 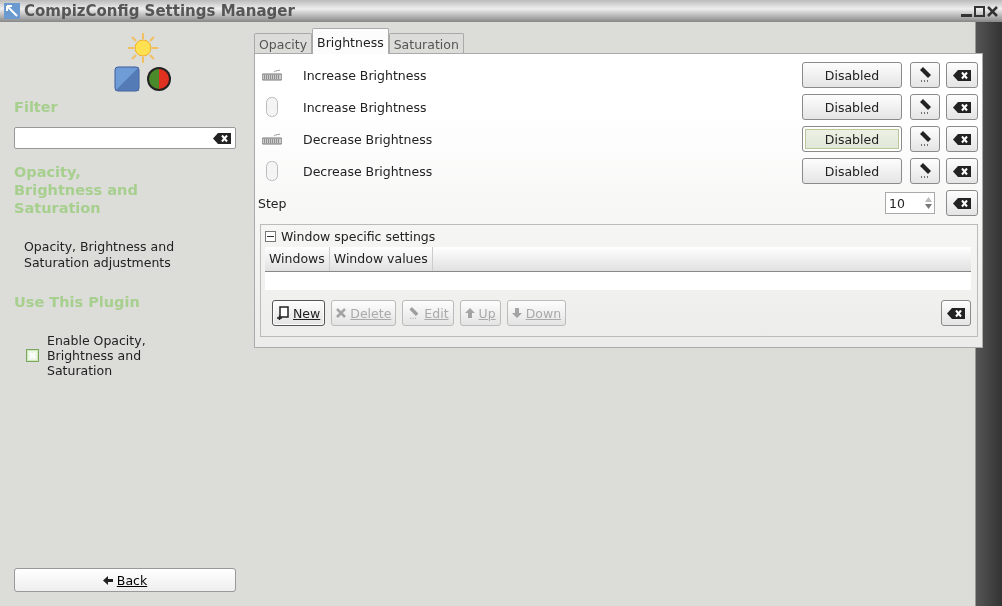 What do you see at coordinates (928, 206) in the screenshot?
I see `spin-down-icon` at bounding box center [928, 206].